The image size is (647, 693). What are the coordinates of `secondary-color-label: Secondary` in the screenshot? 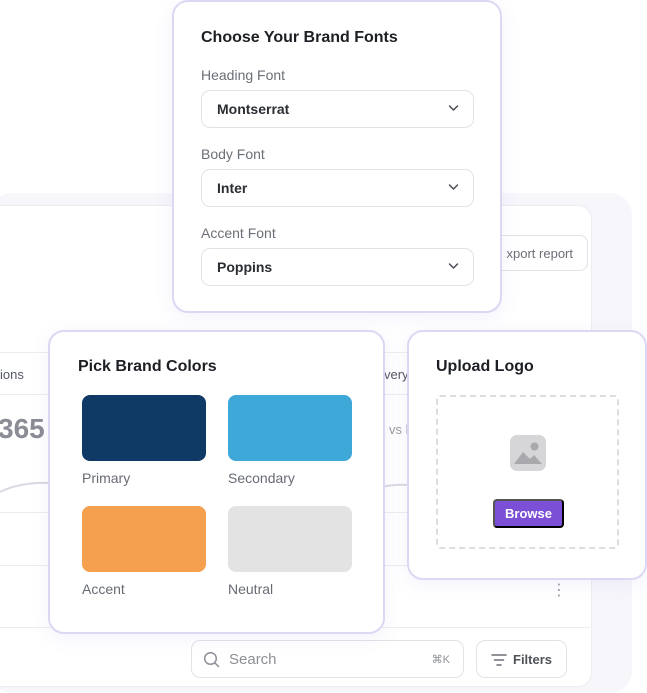 It's located at (261, 478).